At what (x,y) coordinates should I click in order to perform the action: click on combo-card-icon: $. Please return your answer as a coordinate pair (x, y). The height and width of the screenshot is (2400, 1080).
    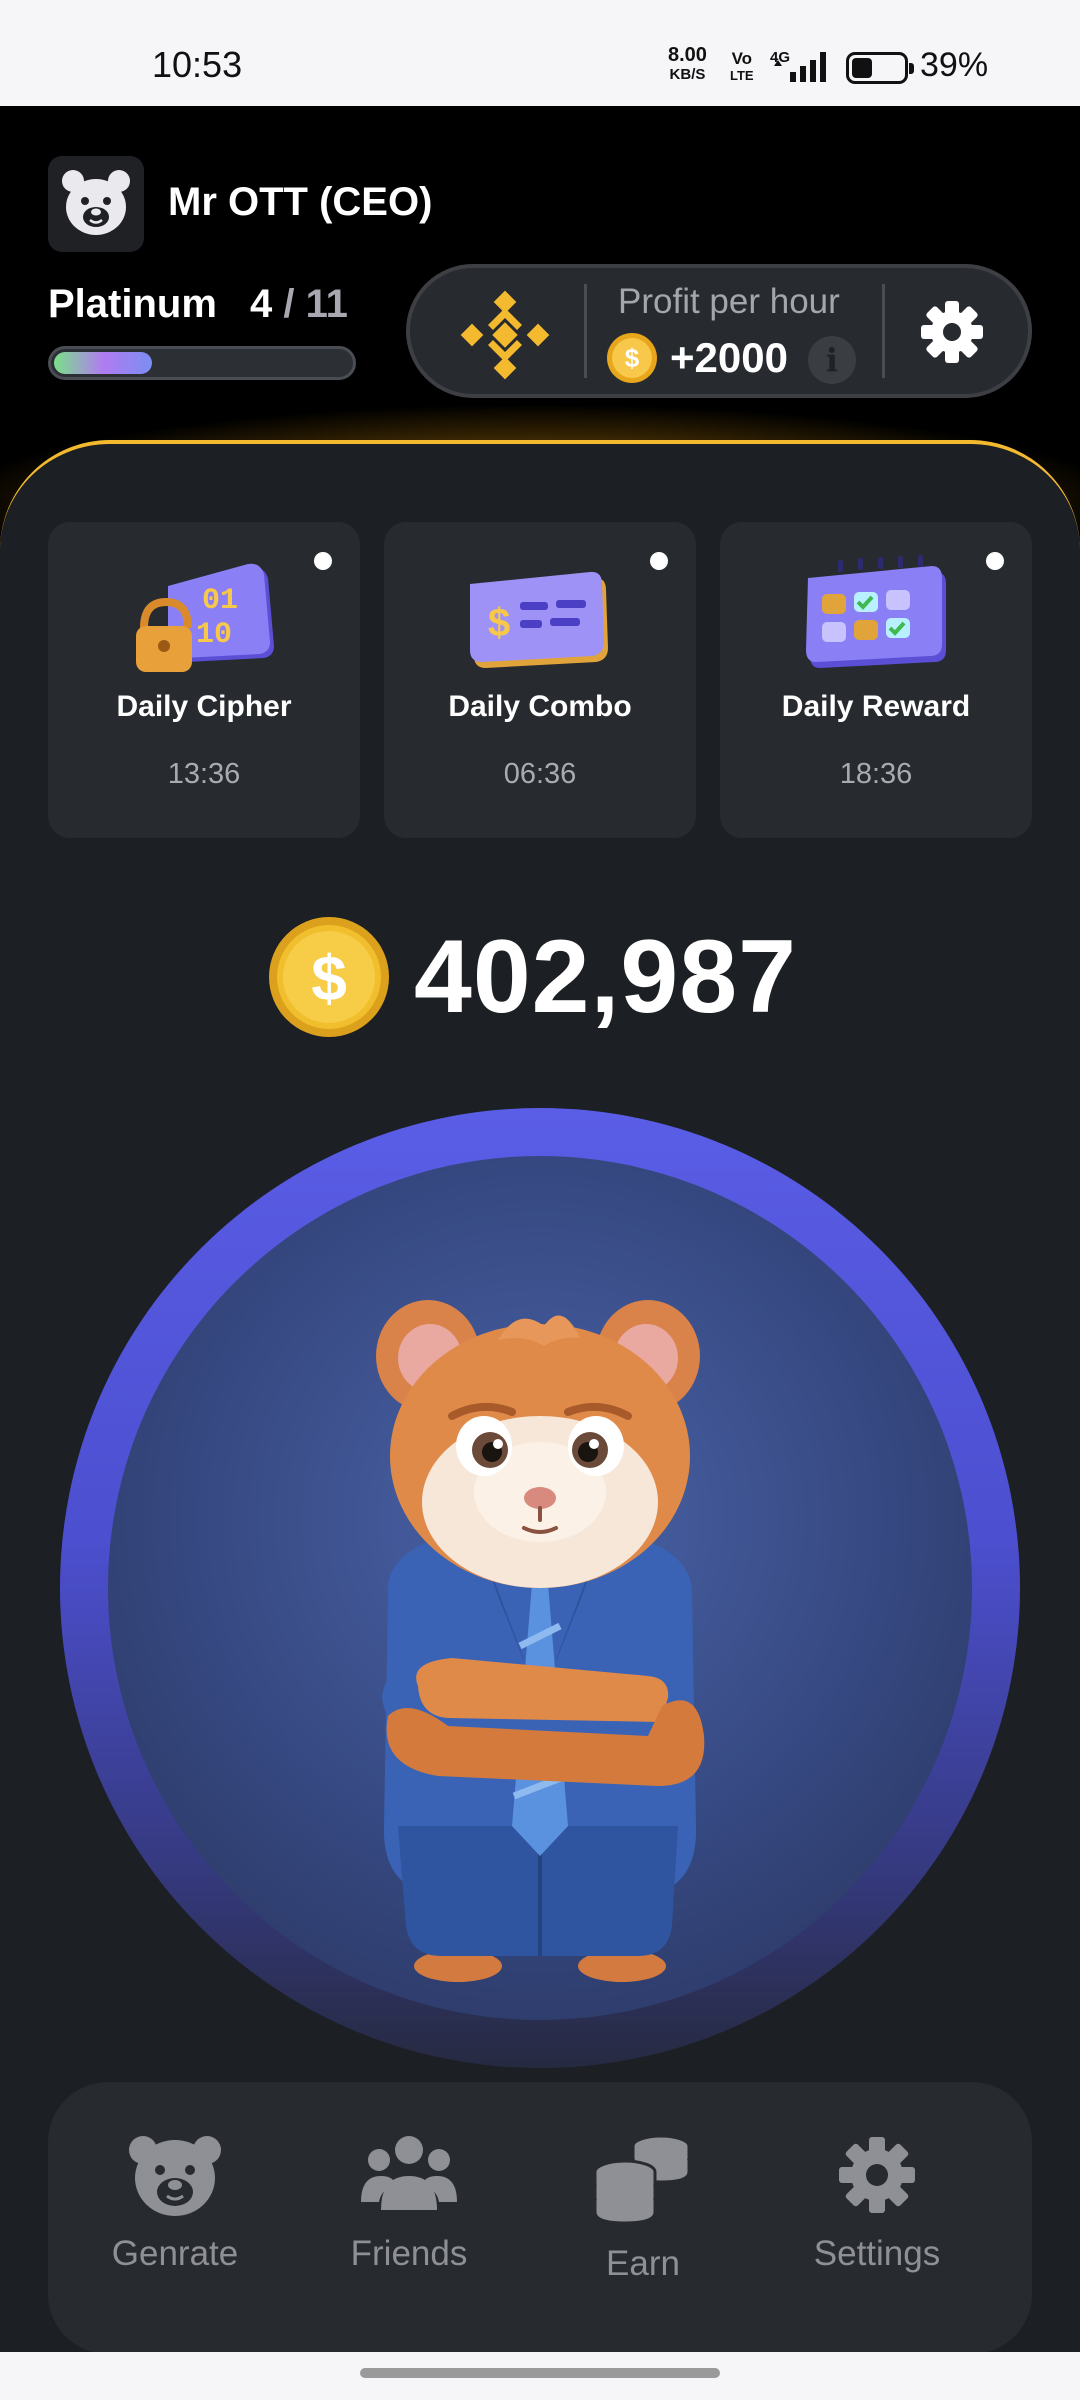
    Looking at the image, I should click on (539, 619).